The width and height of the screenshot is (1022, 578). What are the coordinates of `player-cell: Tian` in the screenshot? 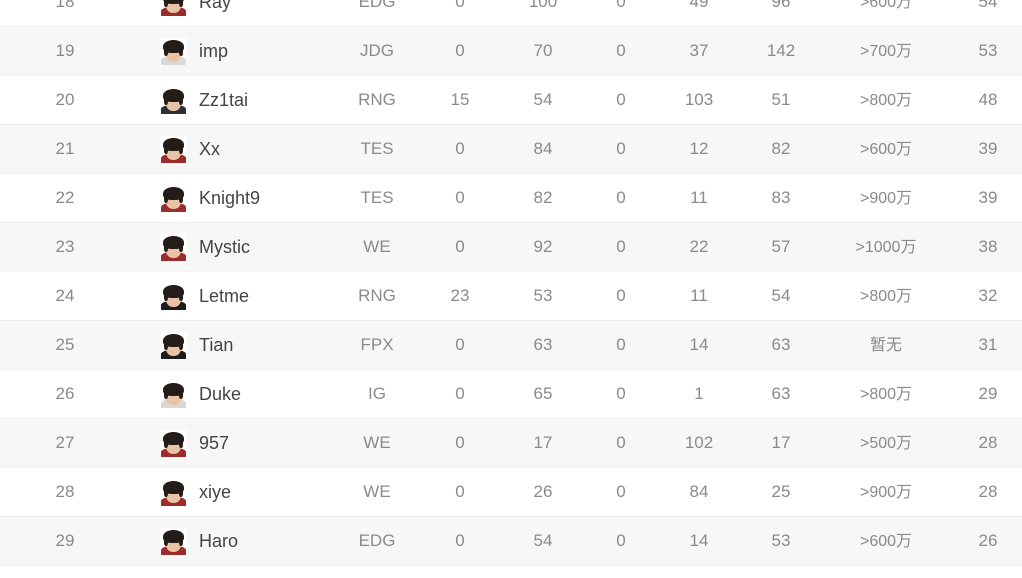 It's located at (260, 345).